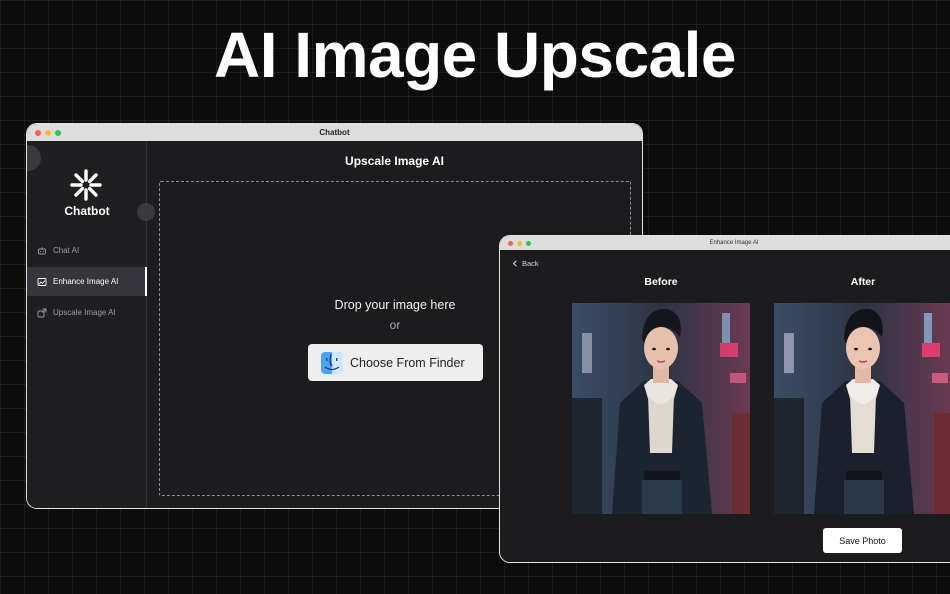 The width and height of the screenshot is (950, 594). I want to click on chevron-left-icon, so click(514, 263).